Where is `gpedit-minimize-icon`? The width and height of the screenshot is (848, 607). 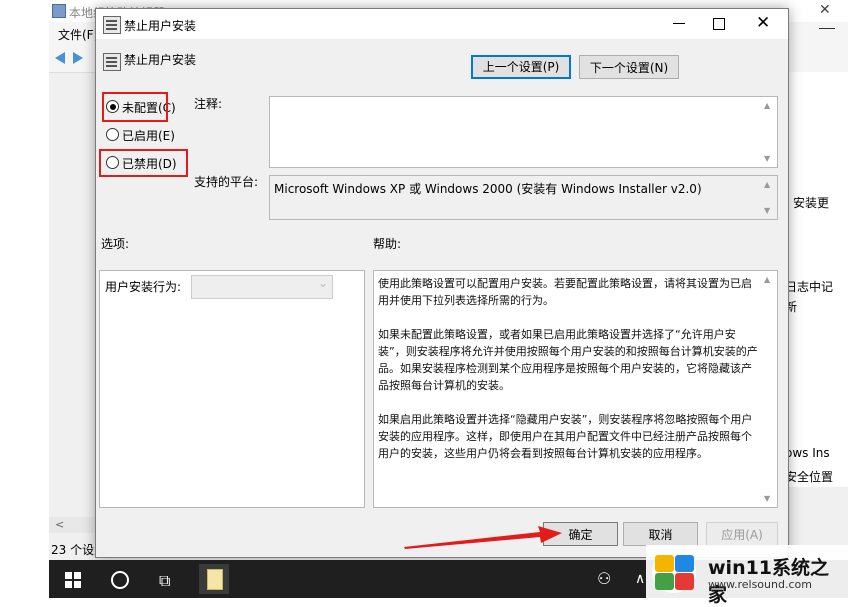 gpedit-minimize-icon is located at coordinates (827, 28).